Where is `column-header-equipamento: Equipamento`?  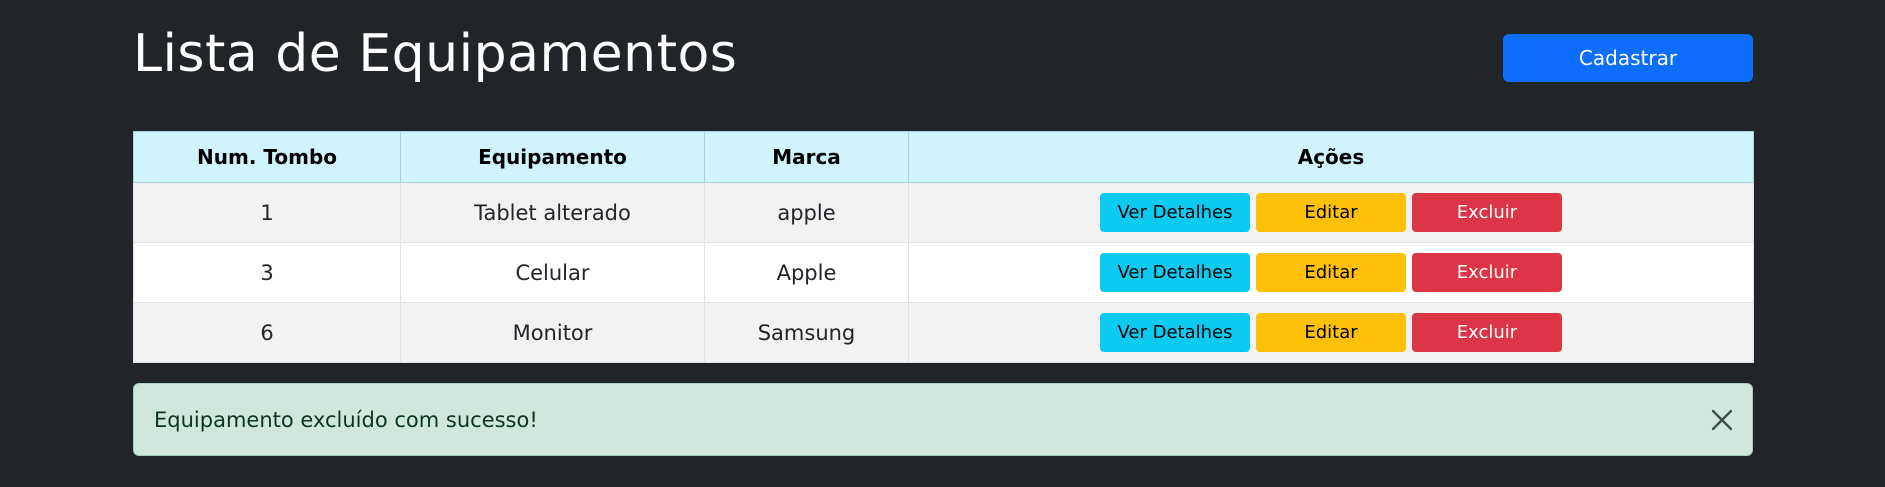
column-header-equipamento: Equipamento is located at coordinates (552, 157).